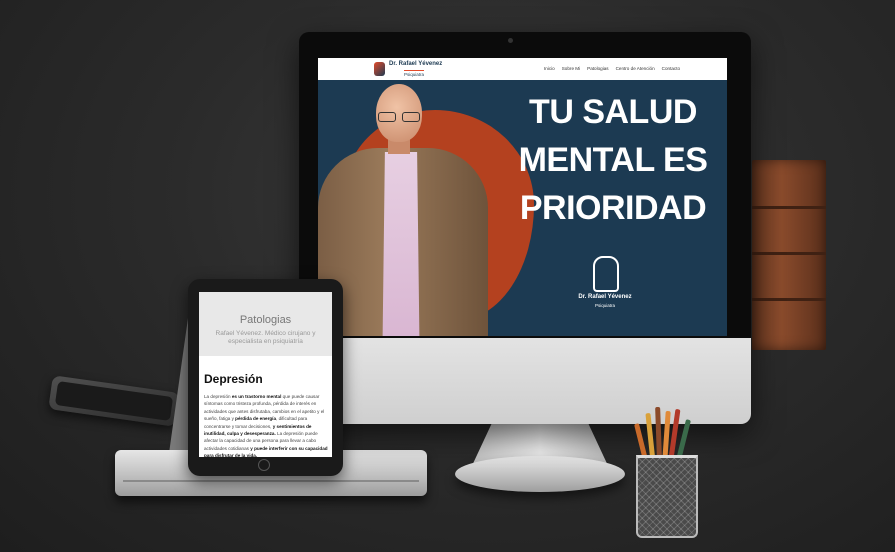 The height and width of the screenshot is (552, 895). Describe the element at coordinates (265, 320) in the screenshot. I see `tablet-title: Patologias` at that location.